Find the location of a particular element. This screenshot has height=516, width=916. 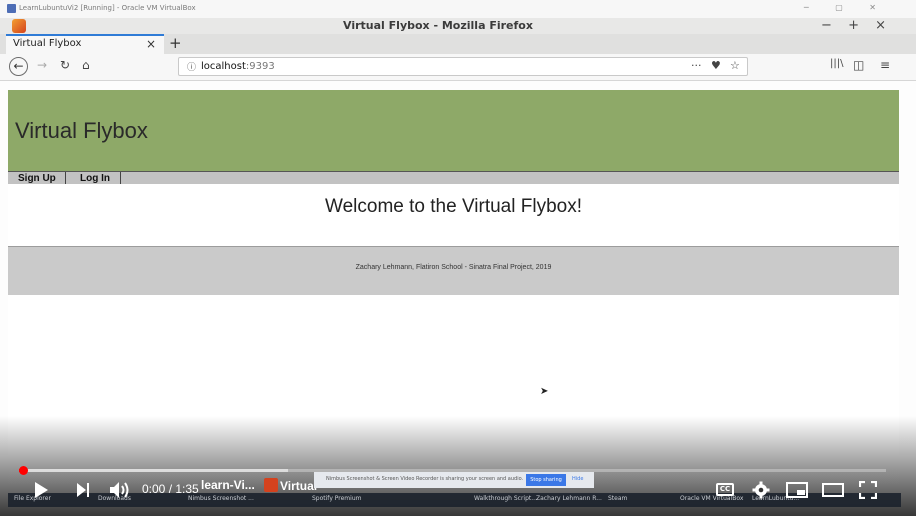

site-menu: Sign Up Log In is located at coordinates (453, 177).